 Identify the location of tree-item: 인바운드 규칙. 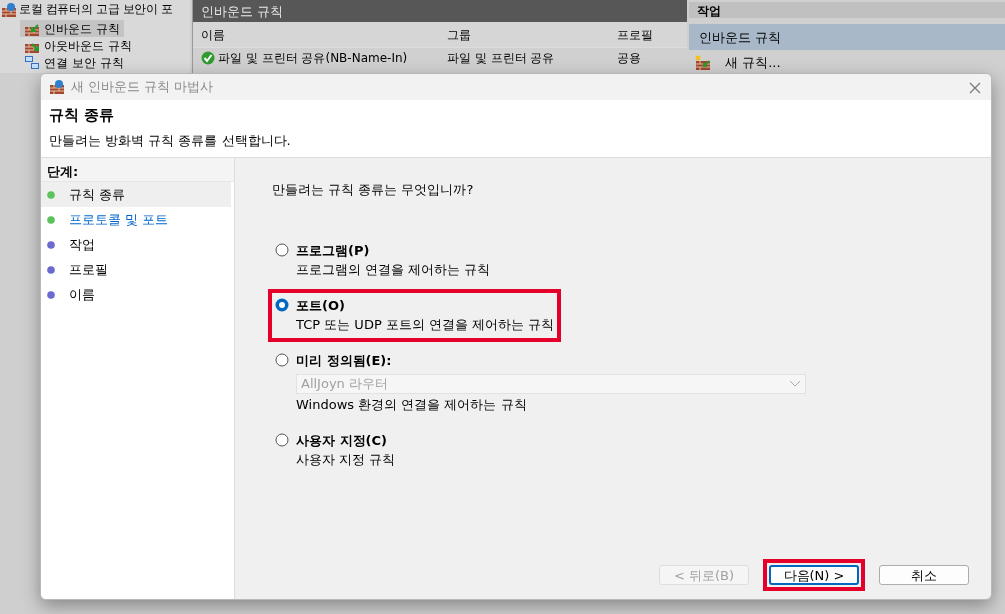
(72, 28).